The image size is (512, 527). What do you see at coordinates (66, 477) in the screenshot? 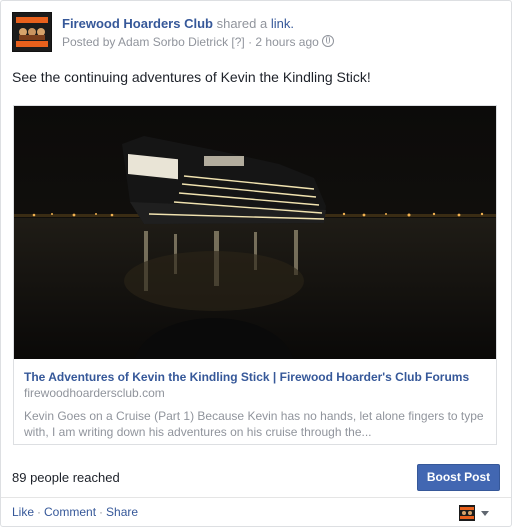
I see `reach-count: 89 people reached` at bounding box center [66, 477].